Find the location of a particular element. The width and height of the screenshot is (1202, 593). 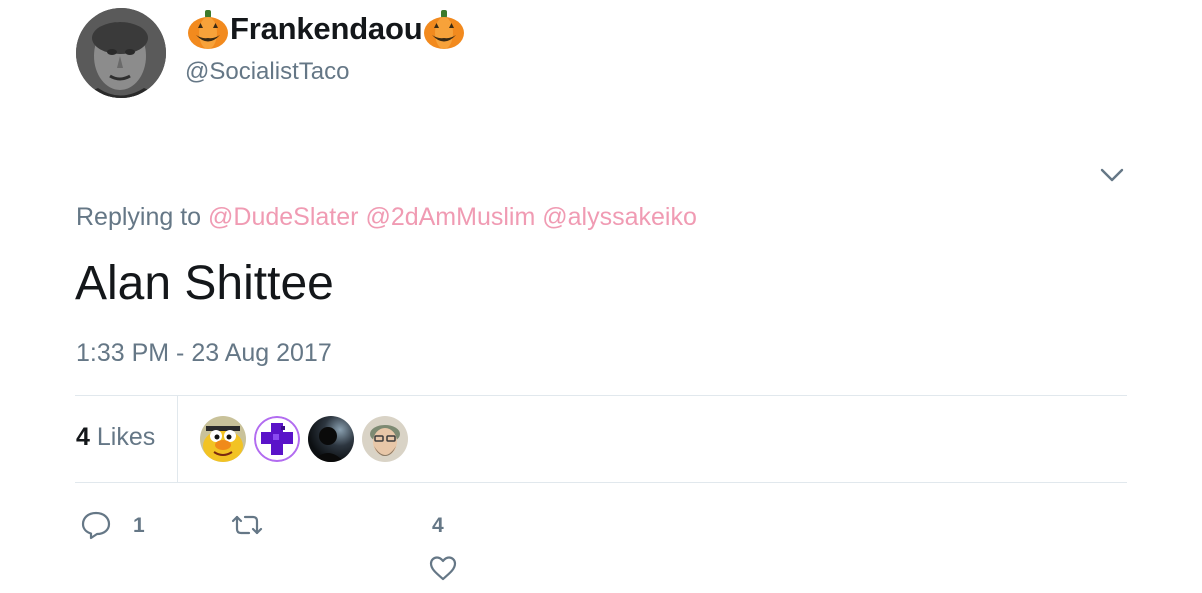

liker-avatar-purple-cross is located at coordinates (277, 439).